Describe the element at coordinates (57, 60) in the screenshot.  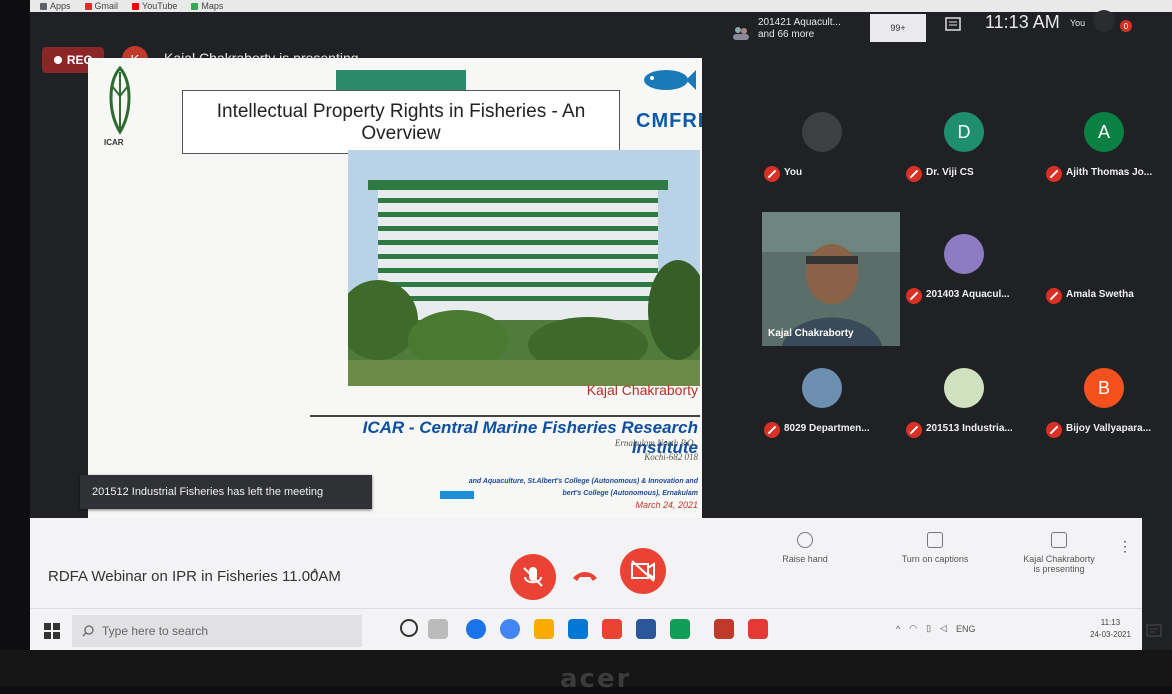
I see `record-dot-icon` at that location.